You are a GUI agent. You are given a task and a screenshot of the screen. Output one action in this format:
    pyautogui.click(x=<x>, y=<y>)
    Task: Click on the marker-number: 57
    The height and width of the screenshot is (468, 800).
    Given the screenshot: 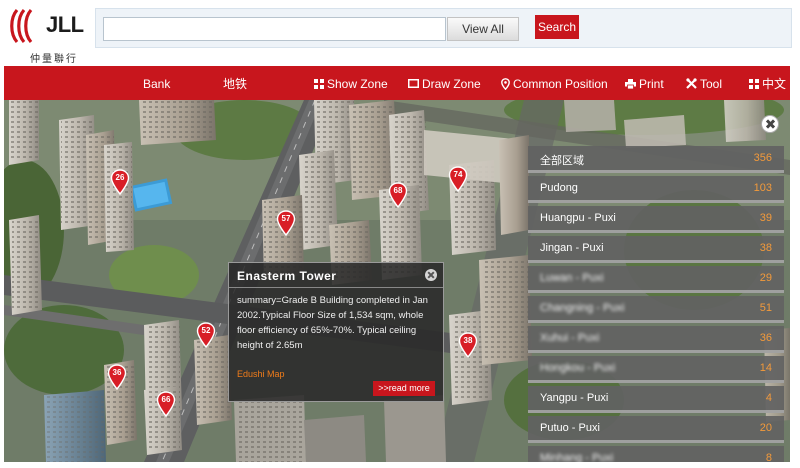 What is the action you would take?
    pyautogui.click(x=286, y=218)
    